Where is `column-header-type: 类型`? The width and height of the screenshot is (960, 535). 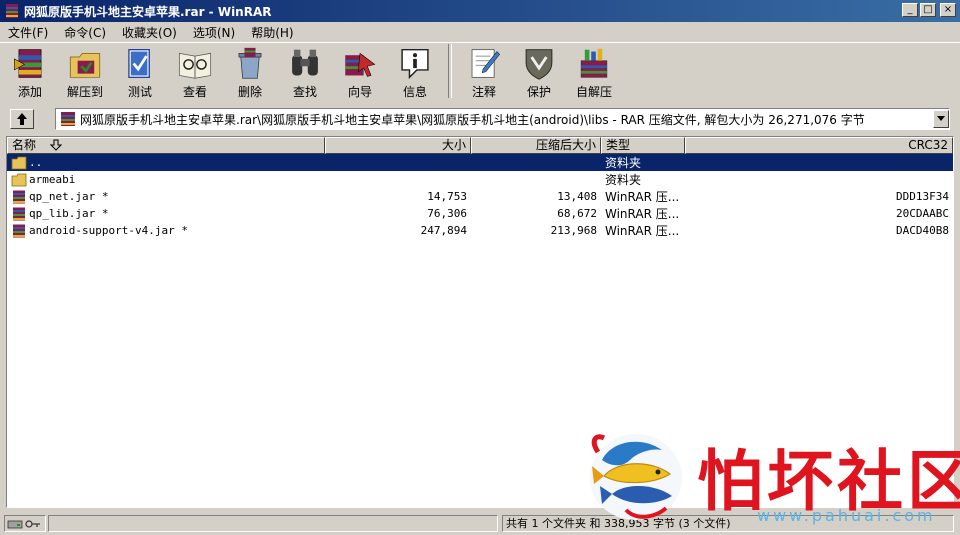
column-header-type: 类型 is located at coordinates (643, 145).